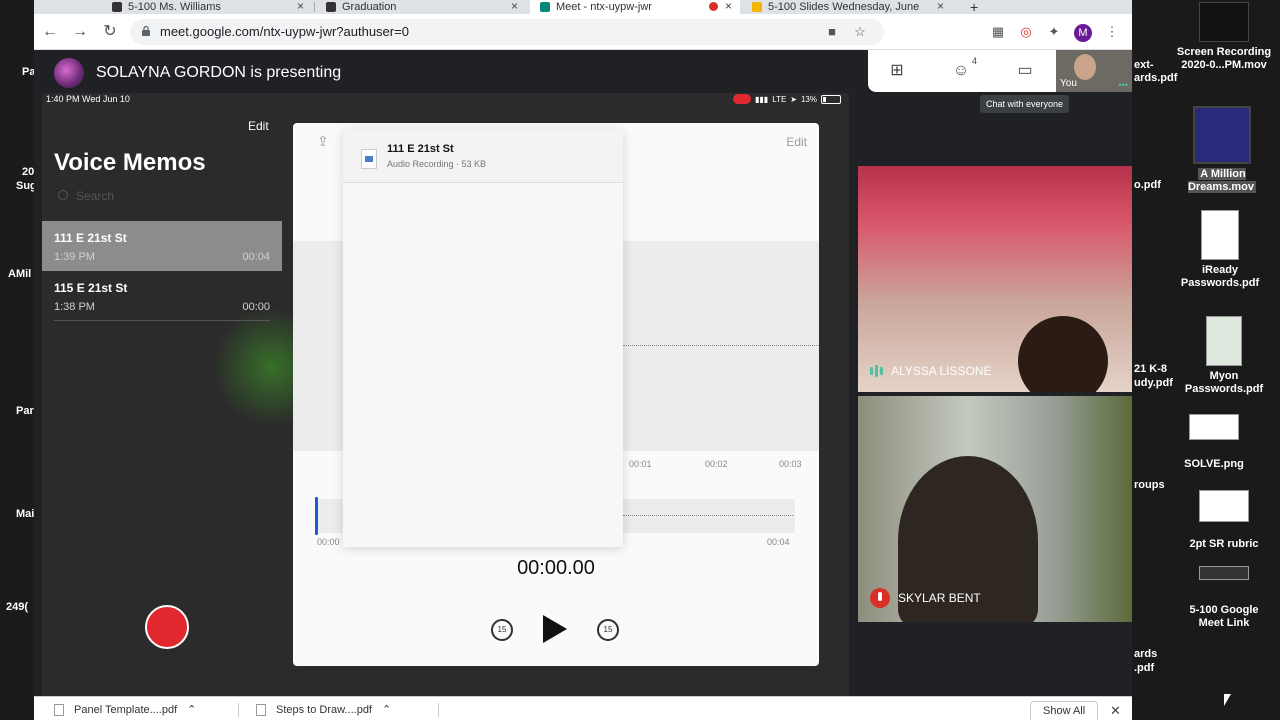 The image size is (1280, 720). I want to click on participant-name: ALYSSA LISSONE, so click(941, 371).